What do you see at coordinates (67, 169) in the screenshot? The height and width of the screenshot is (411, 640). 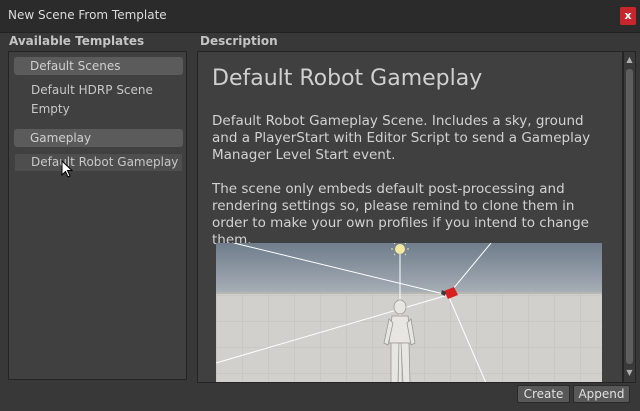 I see `mouse-cursor-icon` at bounding box center [67, 169].